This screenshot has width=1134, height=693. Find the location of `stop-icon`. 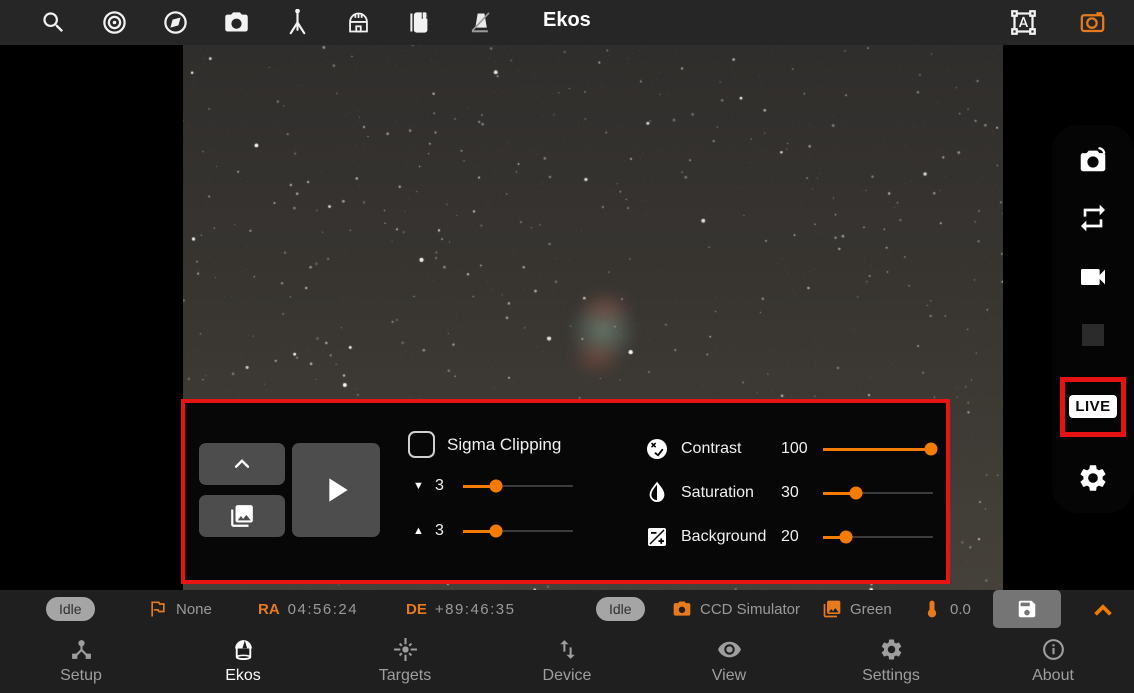

stop-icon is located at coordinates (1093, 335).